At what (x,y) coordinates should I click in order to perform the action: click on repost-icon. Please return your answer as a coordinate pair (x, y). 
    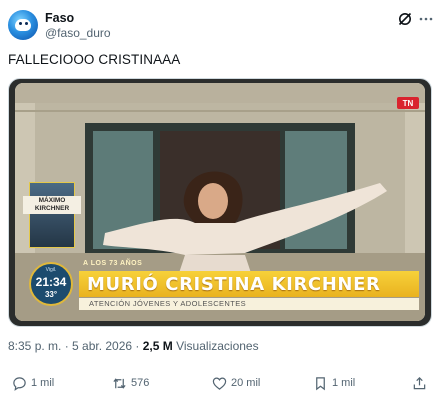
    Looking at the image, I should click on (119, 383).